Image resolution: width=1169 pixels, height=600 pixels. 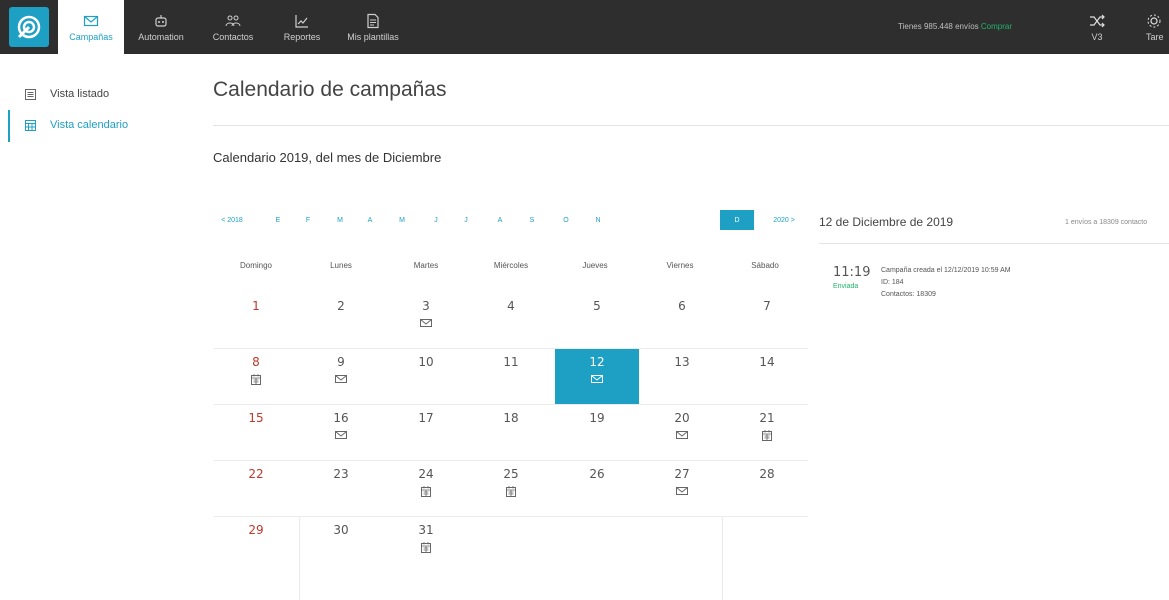 I want to click on nav-reports: Reportes, so click(x=302, y=27).